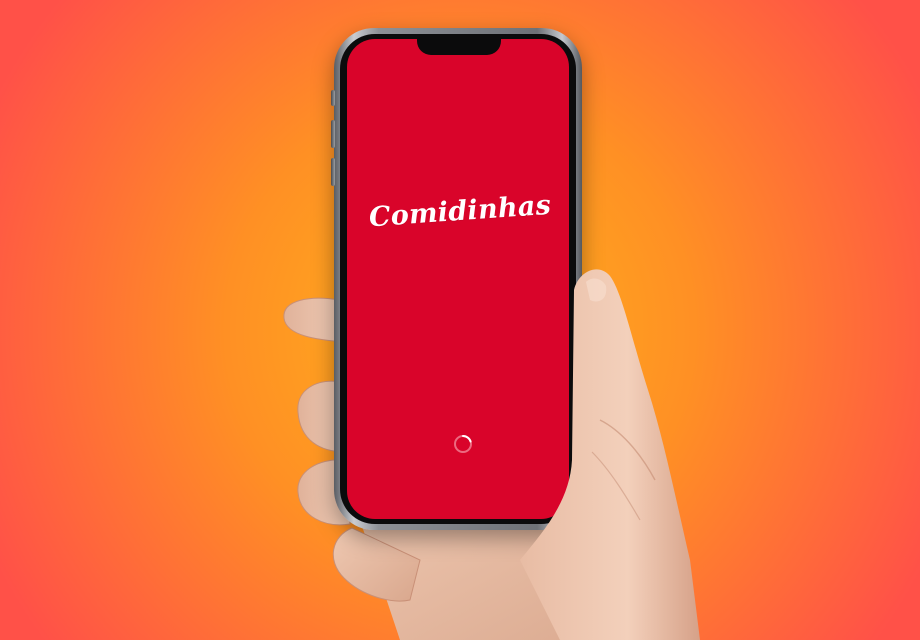 Image resolution: width=920 pixels, height=640 pixels. What do you see at coordinates (463, 444) in the screenshot?
I see `loading-spinner-icon` at bounding box center [463, 444].